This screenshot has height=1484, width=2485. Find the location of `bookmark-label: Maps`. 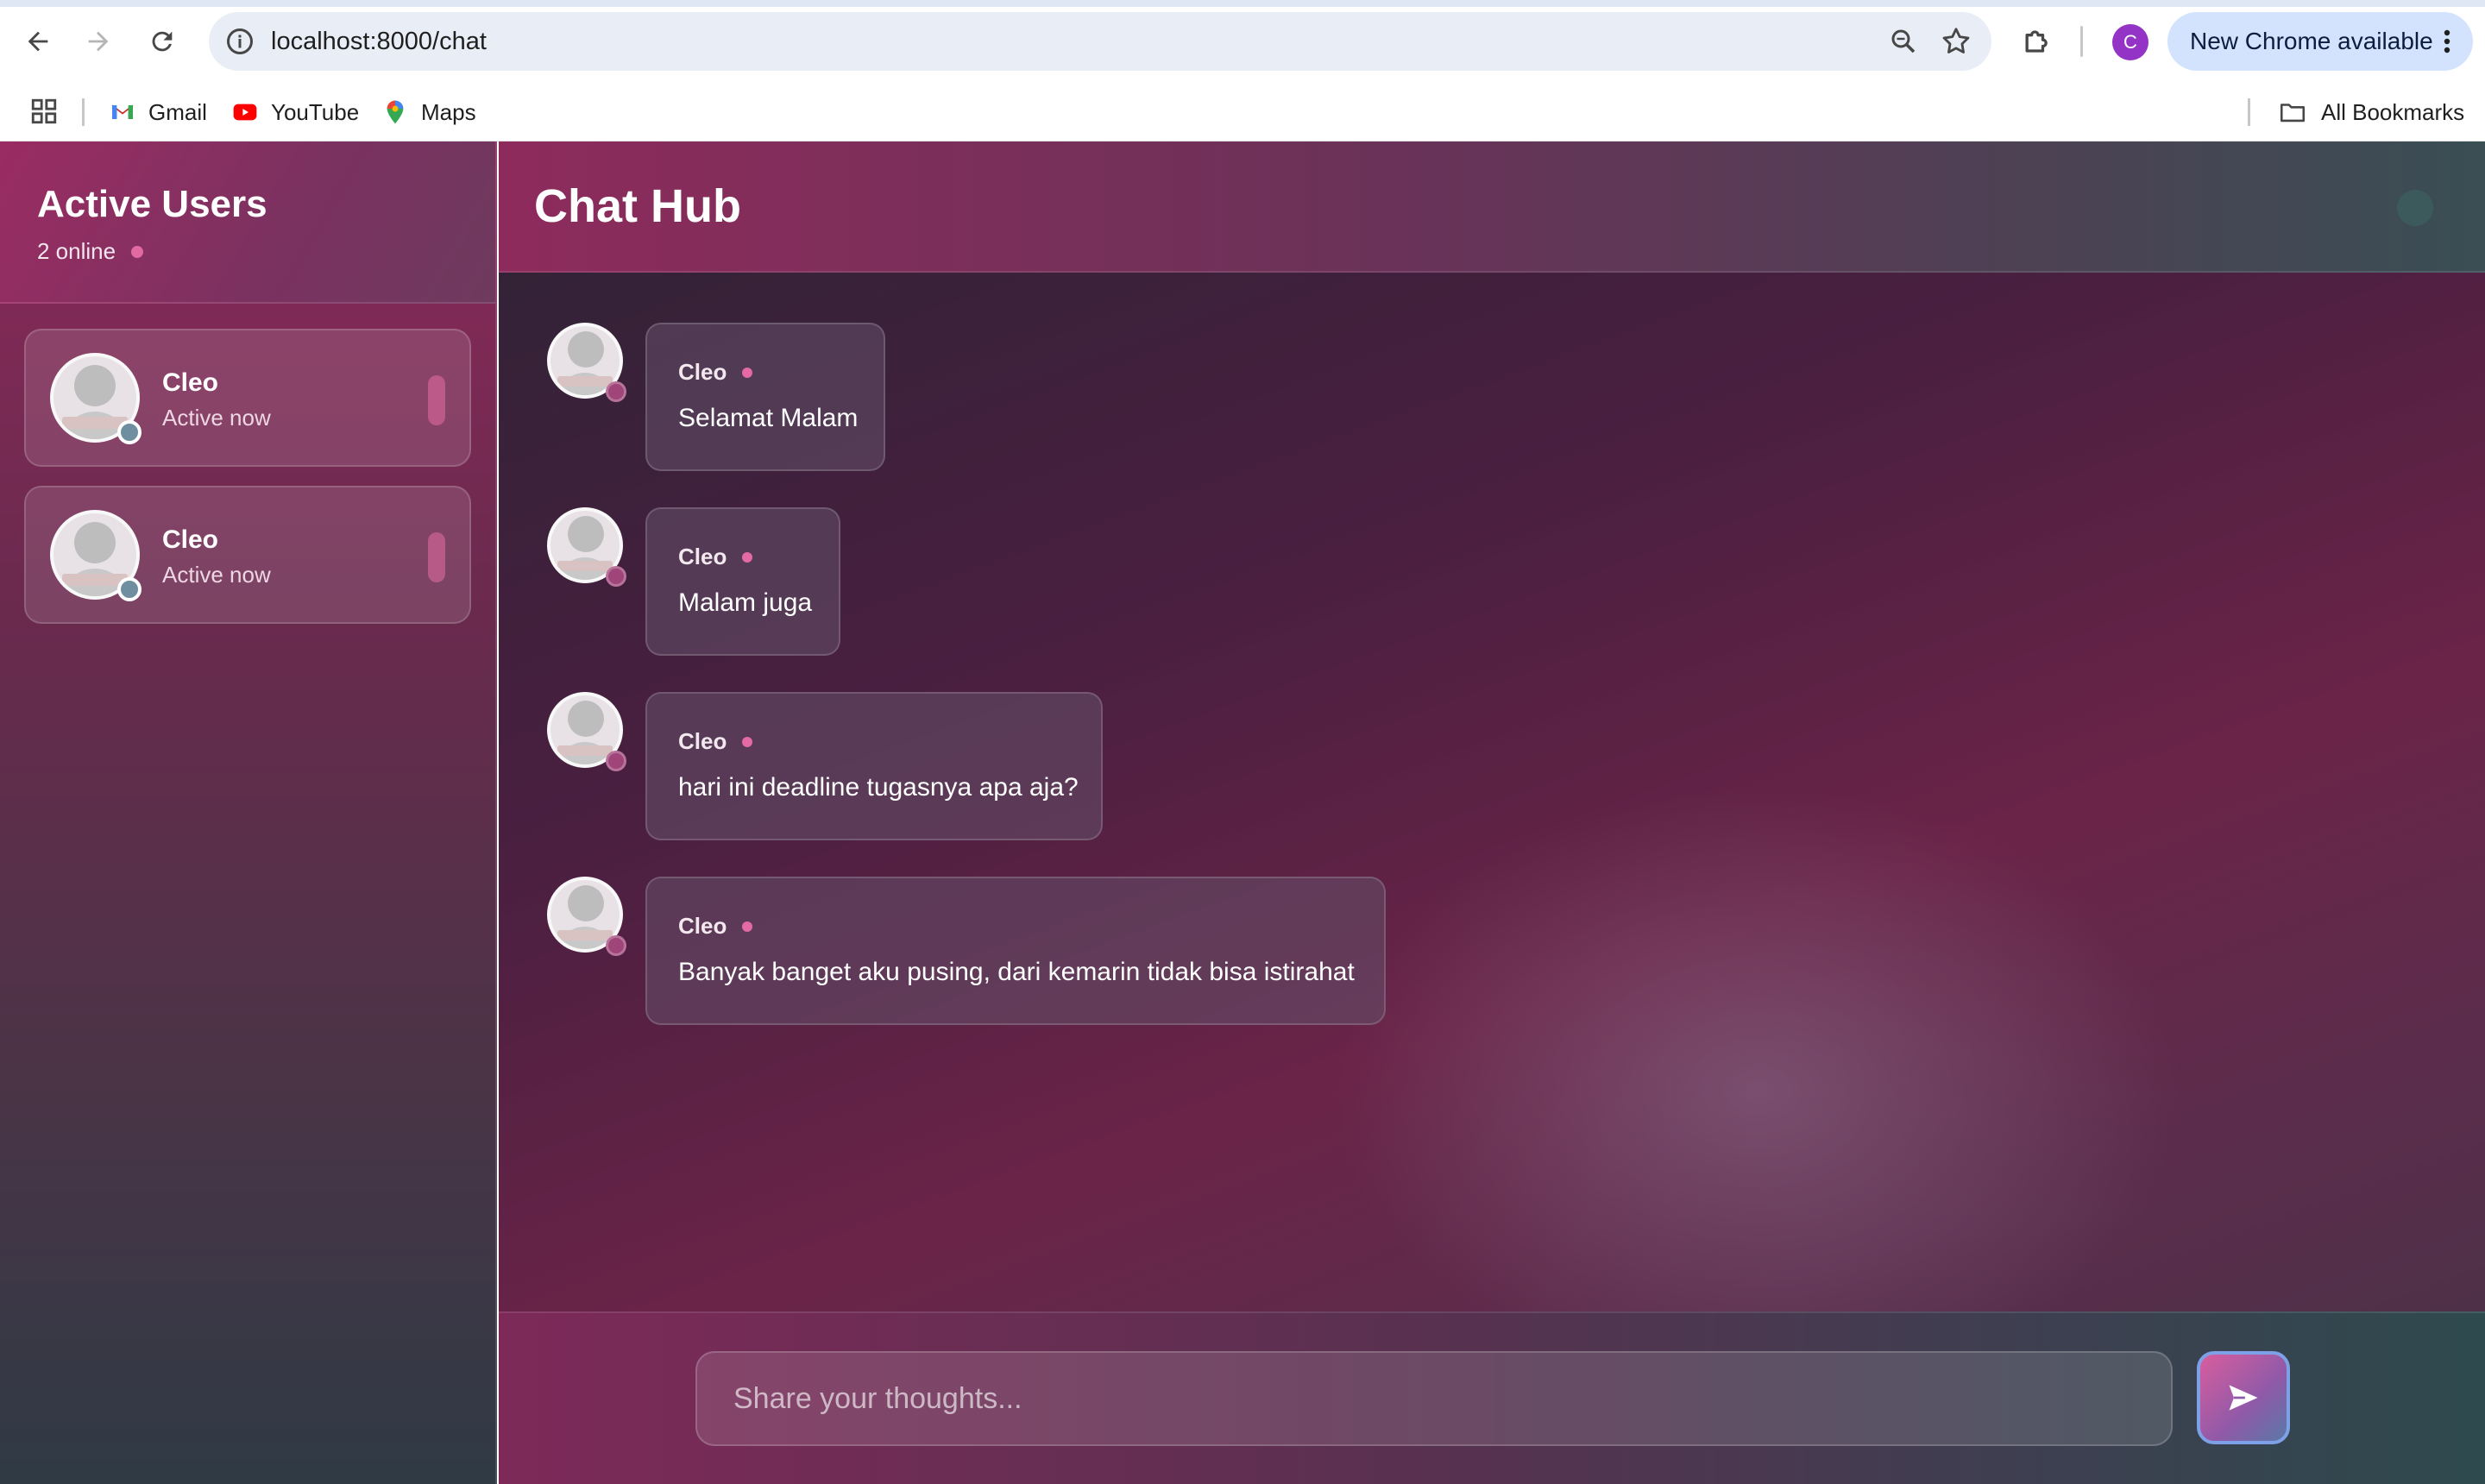

bookmark-label: Maps is located at coordinates (448, 112).